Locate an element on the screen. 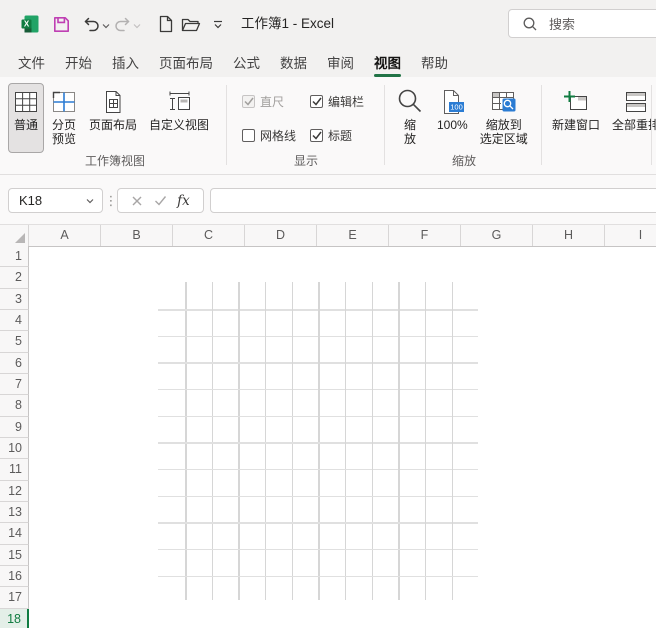  page-layout-view-button: 页面布局 is located at coordinates (113, 118).